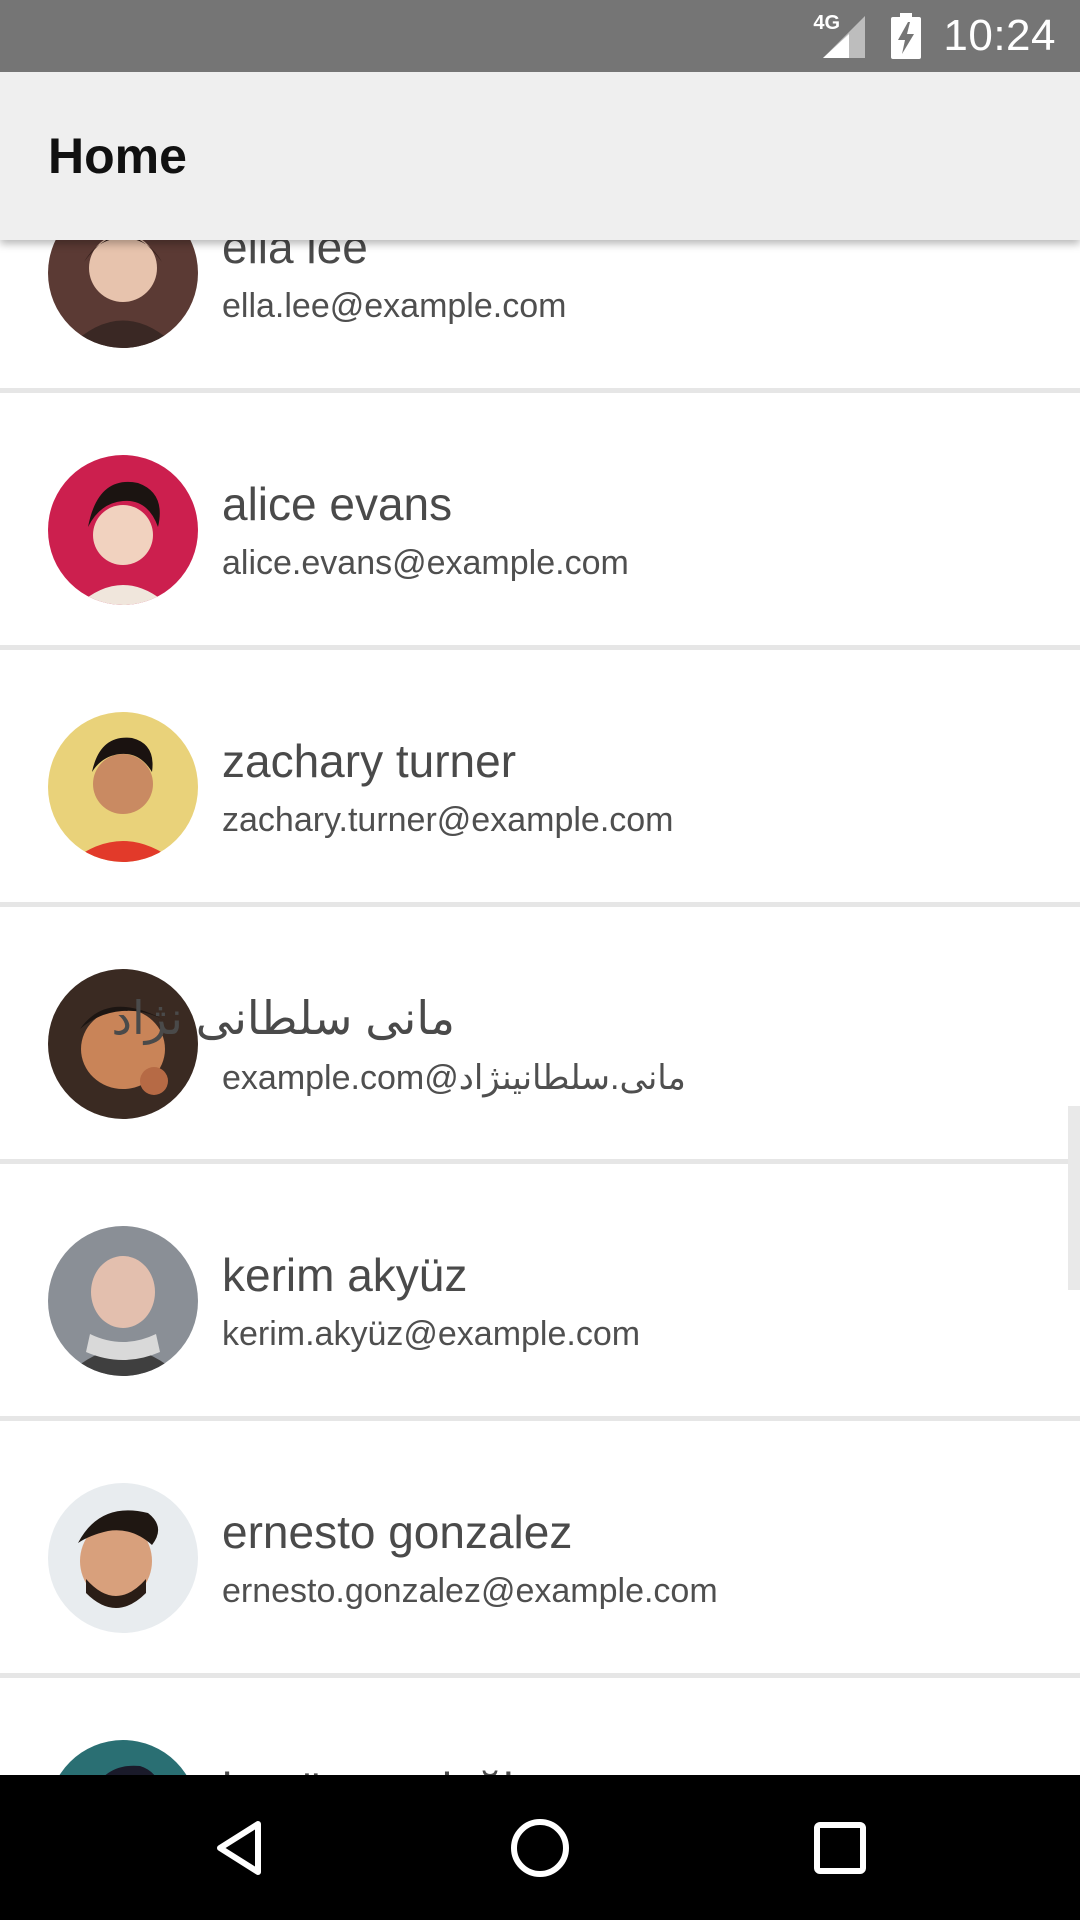 The image size is (1080, 1920). What do you see at coordinates (540, 156) in the screenshot?
I see `app-bar: Home` at bounding box center [540, 156].